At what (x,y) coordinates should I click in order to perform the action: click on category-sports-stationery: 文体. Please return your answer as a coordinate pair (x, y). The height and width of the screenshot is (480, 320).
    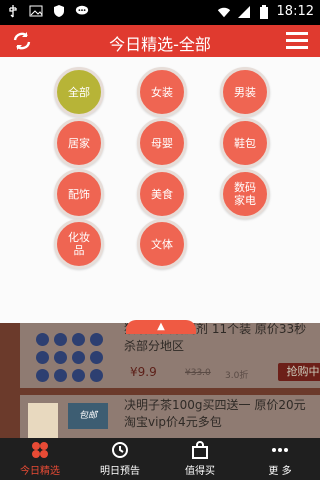
    Looking at the image, I should click on (162, 244).